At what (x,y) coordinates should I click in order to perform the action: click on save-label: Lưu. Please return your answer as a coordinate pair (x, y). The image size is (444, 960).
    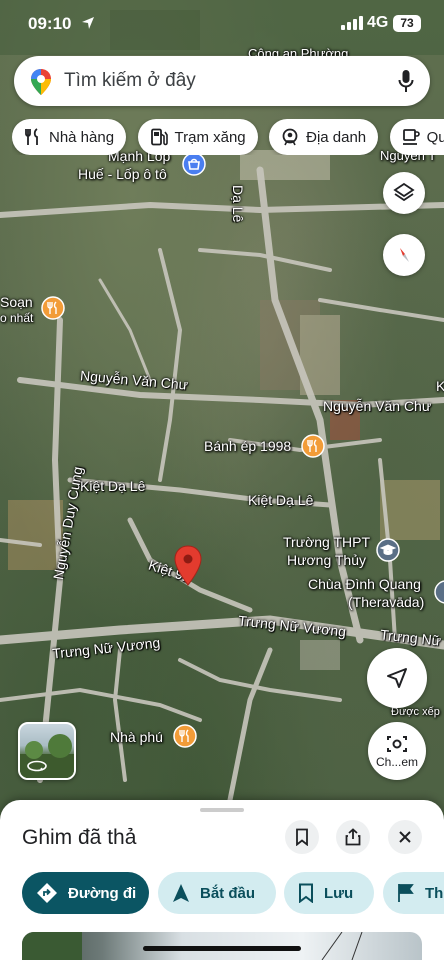
    Looking at the image, I should click on (339, 893).